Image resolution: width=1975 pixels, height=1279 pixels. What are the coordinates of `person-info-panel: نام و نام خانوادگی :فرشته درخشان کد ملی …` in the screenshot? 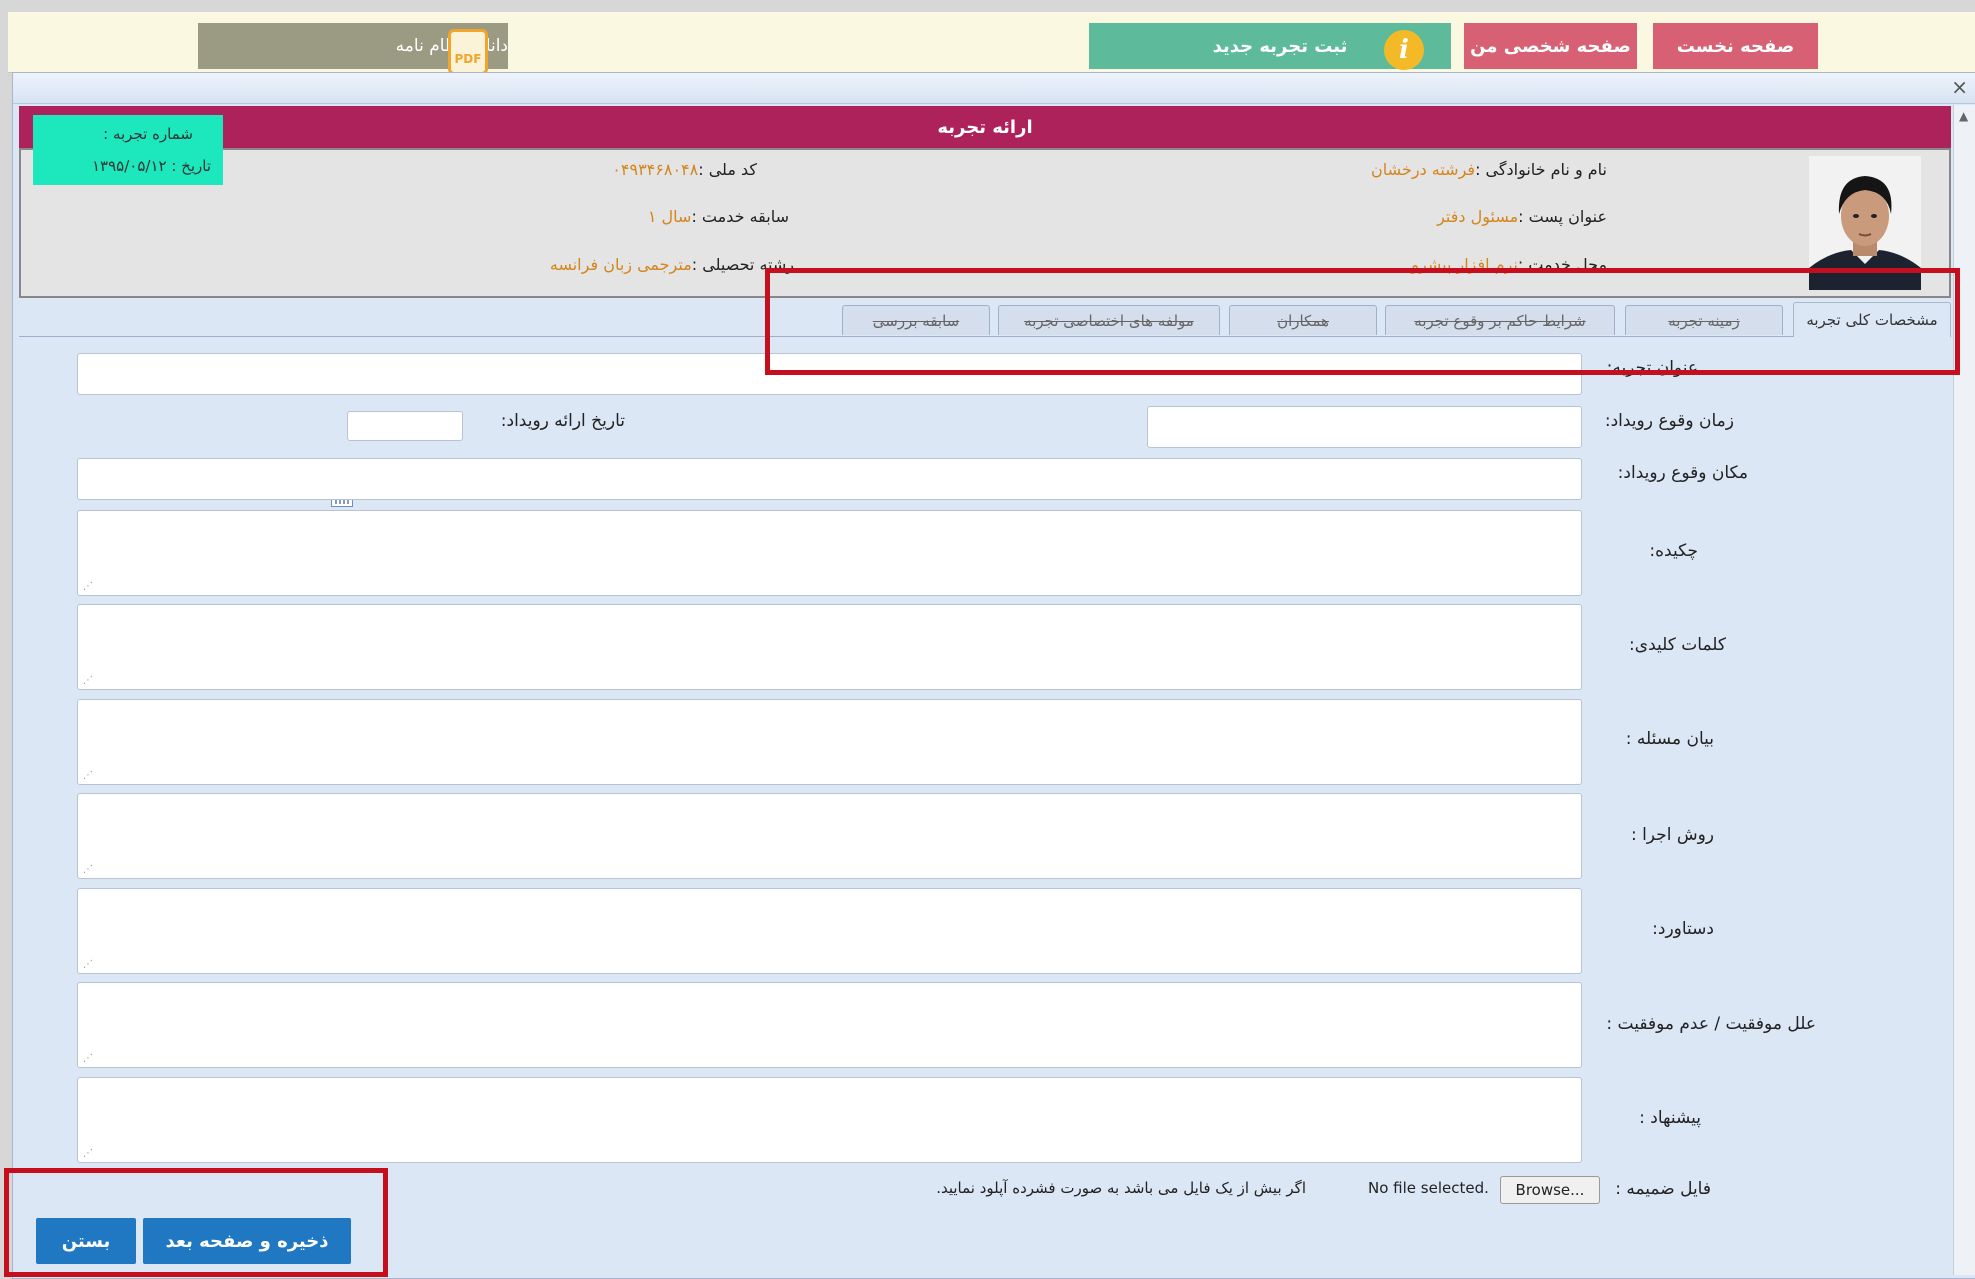 It's located at (985, 223).